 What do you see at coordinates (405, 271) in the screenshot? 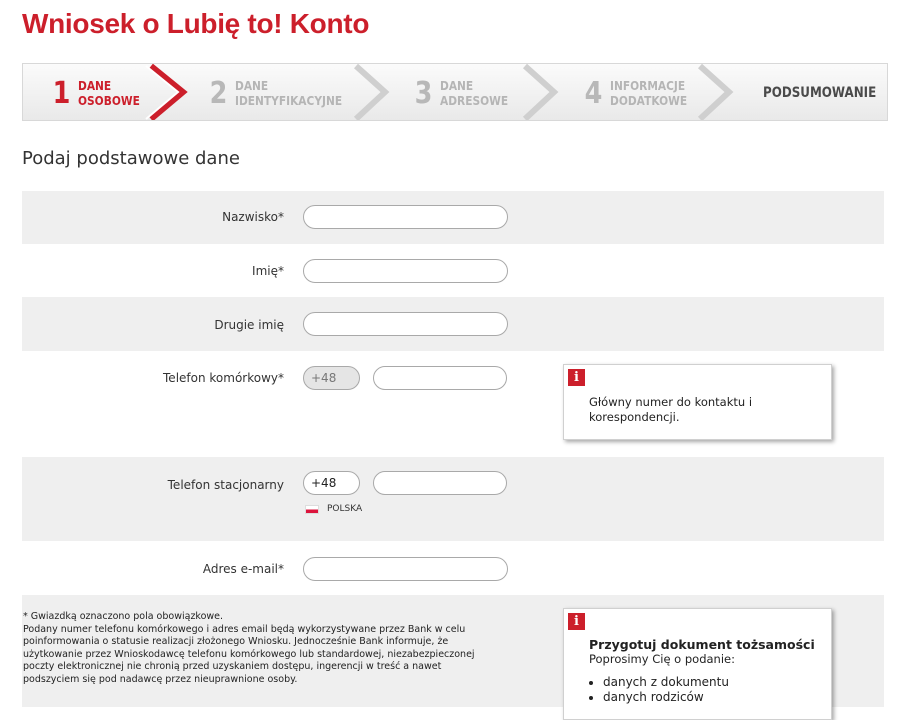
I see `first-name-input` at bounding box center [405, 271].